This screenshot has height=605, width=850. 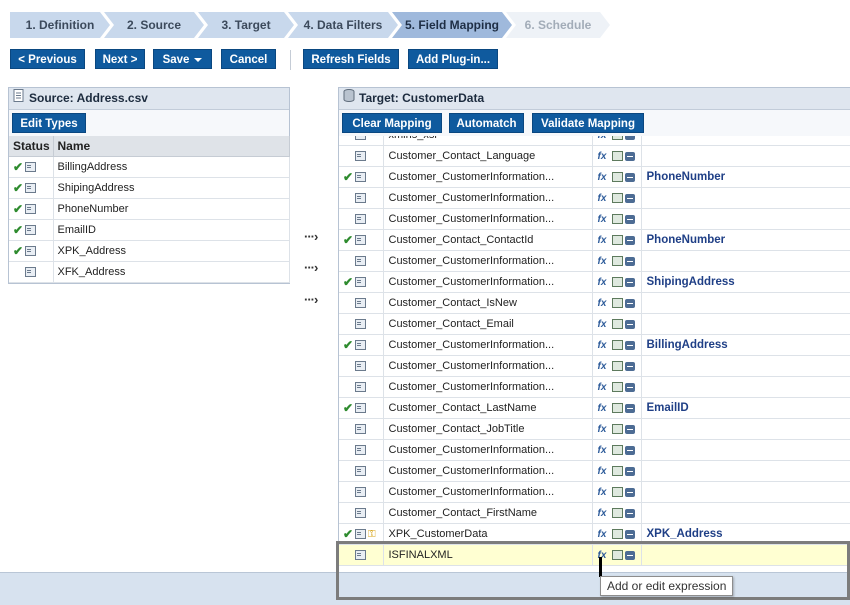 I want to click on wizard-step-field-mapping: 5. Field Mapping, so click(x=452, y=25).